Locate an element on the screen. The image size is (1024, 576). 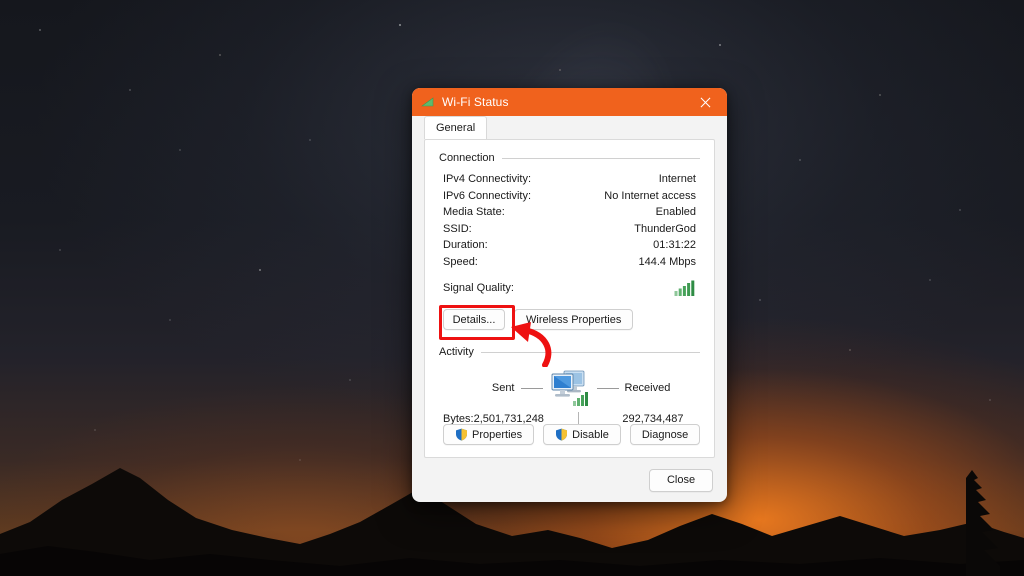
close-icon is located at coordinates (705, 102).